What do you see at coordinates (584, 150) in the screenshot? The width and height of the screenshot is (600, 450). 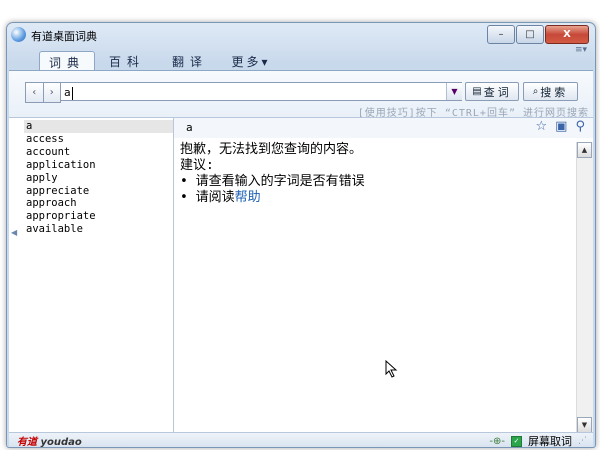 I see `scroll-up-icon: ▲` at bounding box center [584, 150].